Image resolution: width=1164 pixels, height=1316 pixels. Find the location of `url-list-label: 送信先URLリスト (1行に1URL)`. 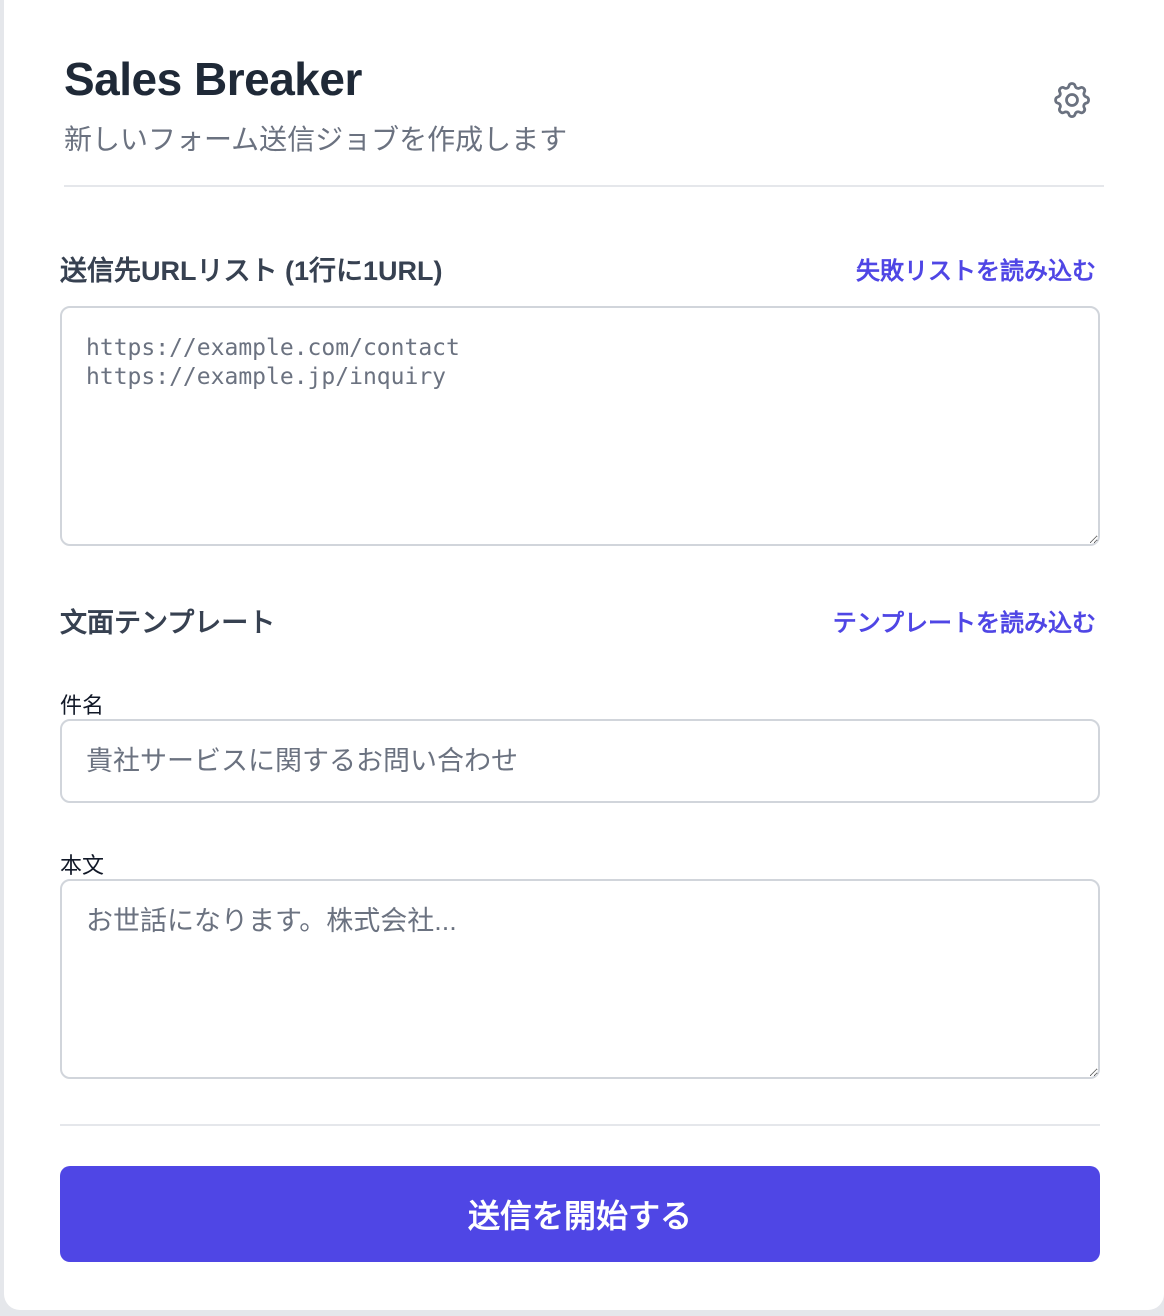

url-list-label: 送信先URLリスト (1行に1URL) is located at coordinates (251, 271).